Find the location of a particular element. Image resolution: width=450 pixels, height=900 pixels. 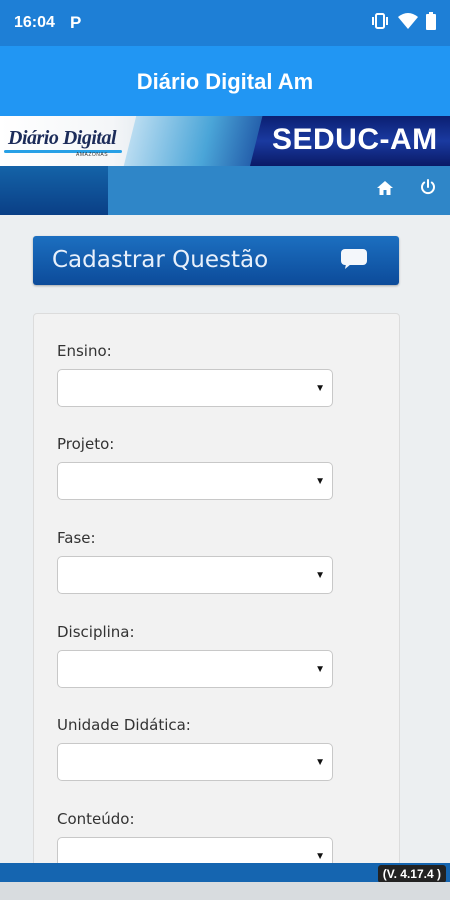

disciplina-label: Disciplina: is located at coordinates (96, 632).